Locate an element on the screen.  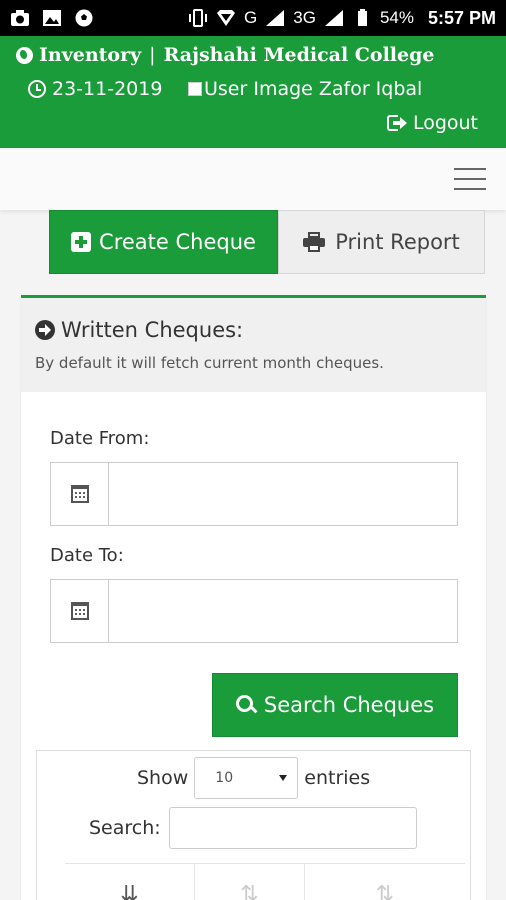
search-icon is located at coordinates (245, 705).